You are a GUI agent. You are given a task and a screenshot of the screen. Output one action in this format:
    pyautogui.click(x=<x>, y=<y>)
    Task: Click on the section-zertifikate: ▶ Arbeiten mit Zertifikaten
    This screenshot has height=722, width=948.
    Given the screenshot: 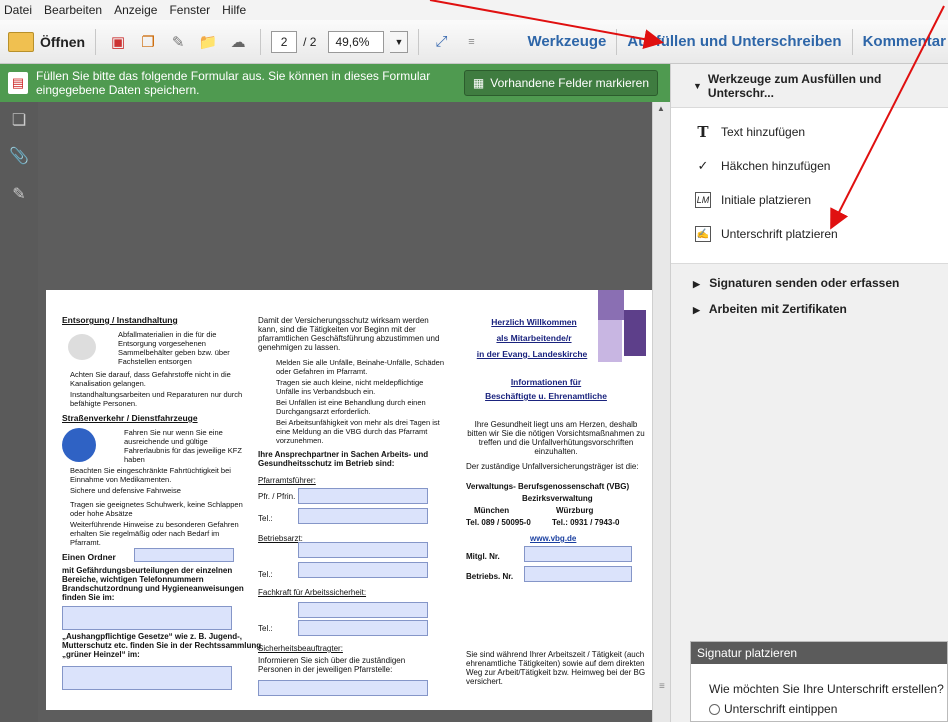 What is the action you would take?
    pyautogui.click(x=770, y=309)
    